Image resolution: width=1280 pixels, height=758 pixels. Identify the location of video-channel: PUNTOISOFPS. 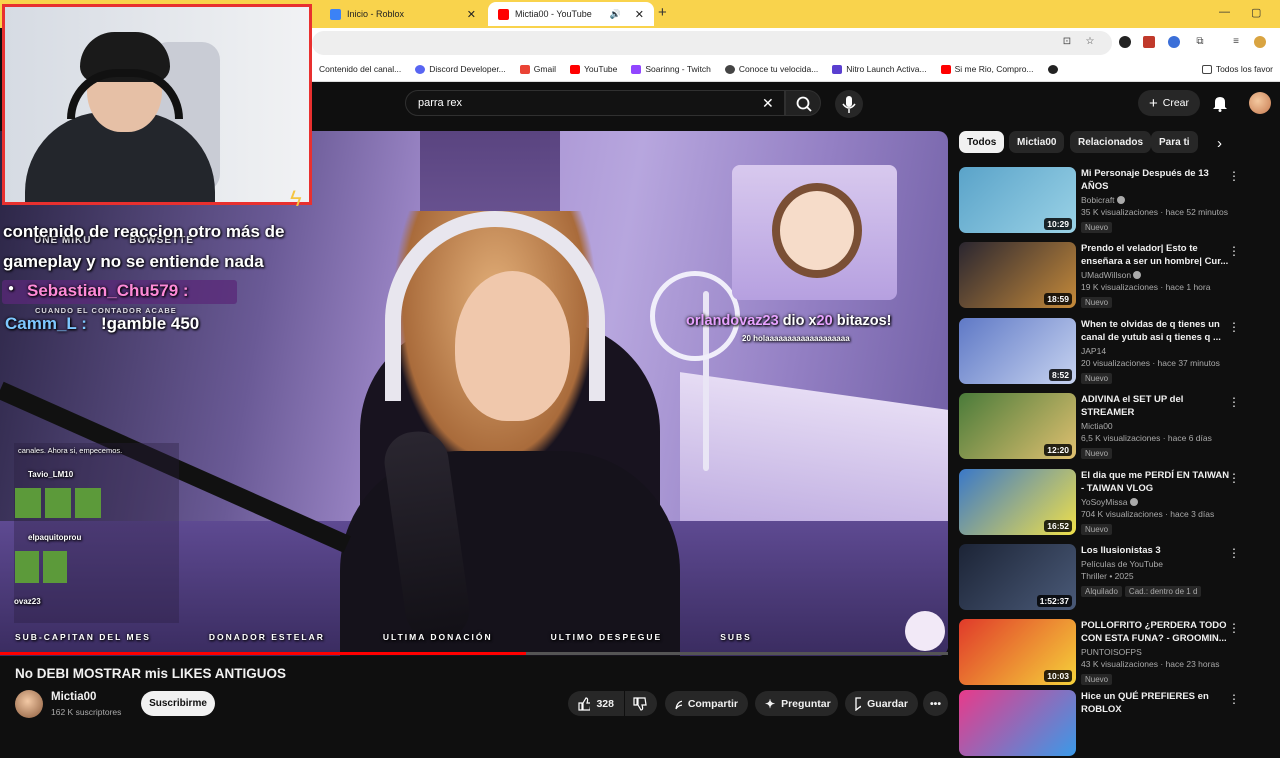
(1156, 652).